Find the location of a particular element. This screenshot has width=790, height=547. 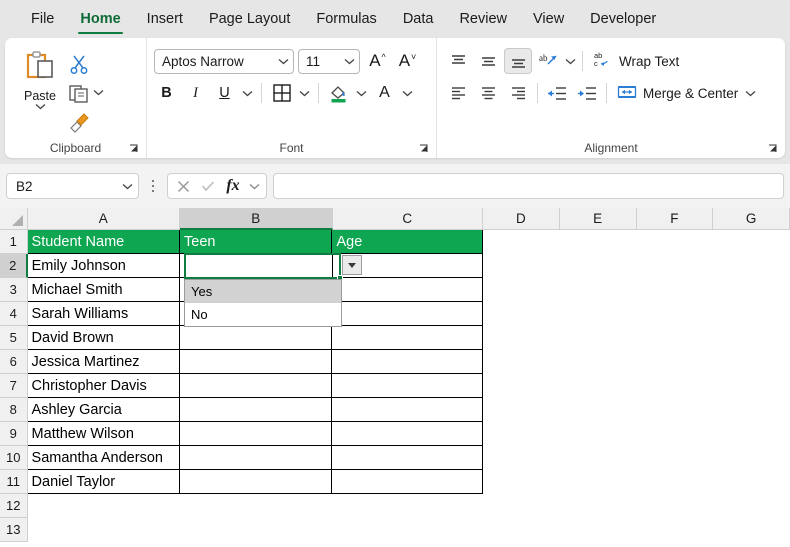

cell-f3 is located at coordinates (674, 290).